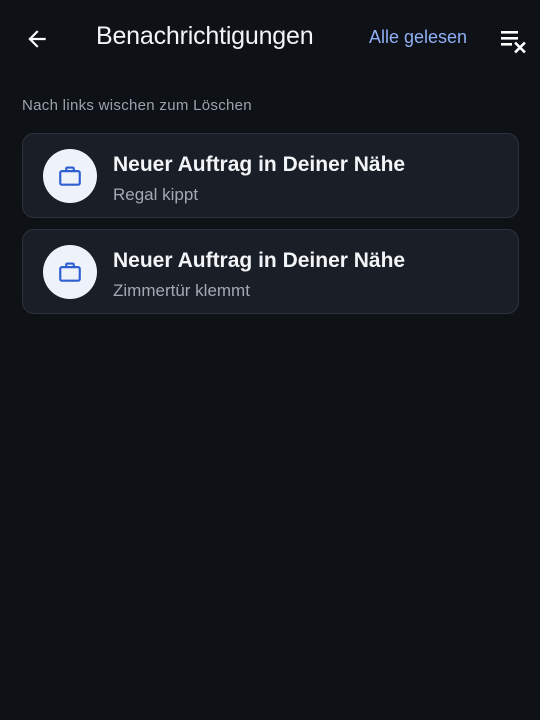 Image resolution: width=540 pixels, height=720 pixels. I want to click on mark-all-read-button: Alle gelesen, so click(418, 37).